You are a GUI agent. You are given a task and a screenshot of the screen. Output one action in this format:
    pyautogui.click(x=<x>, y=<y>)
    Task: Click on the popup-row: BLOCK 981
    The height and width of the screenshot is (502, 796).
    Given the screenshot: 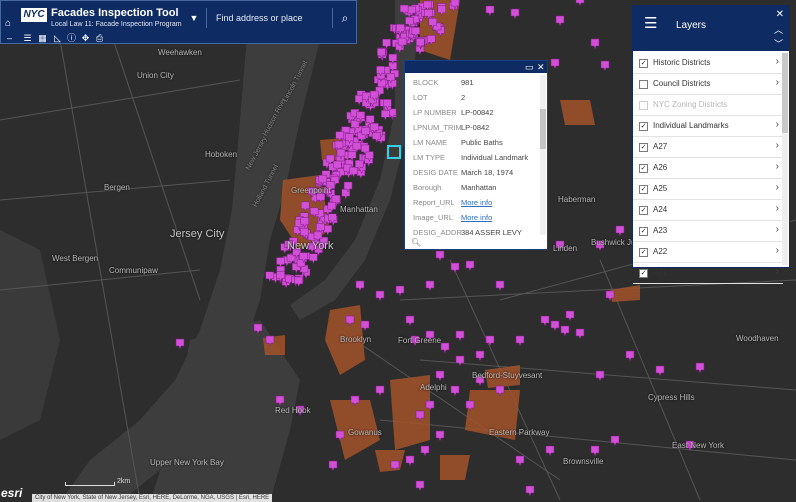 What is the action you would take?
    pyautogui.click(x=473, y=82)
    